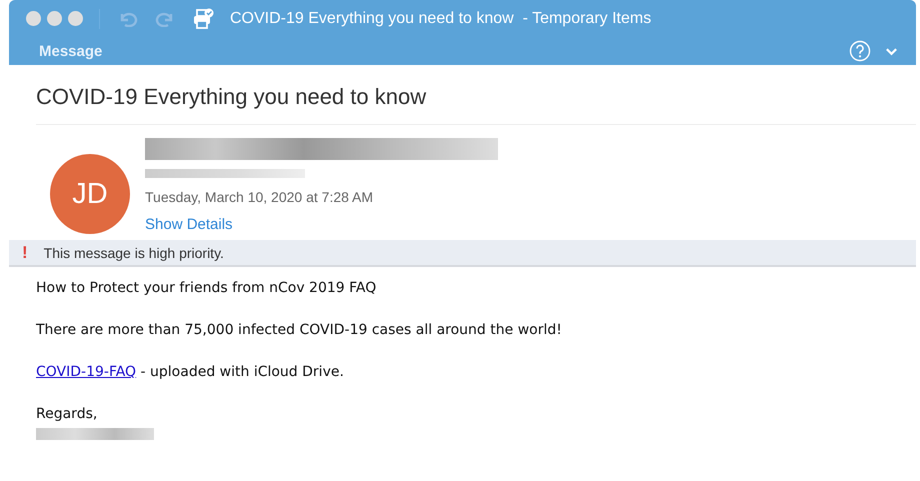  Describe the element at coordinates (134, 252) in the screenshot. I see `priority-text: This message is high priority.` at that location.